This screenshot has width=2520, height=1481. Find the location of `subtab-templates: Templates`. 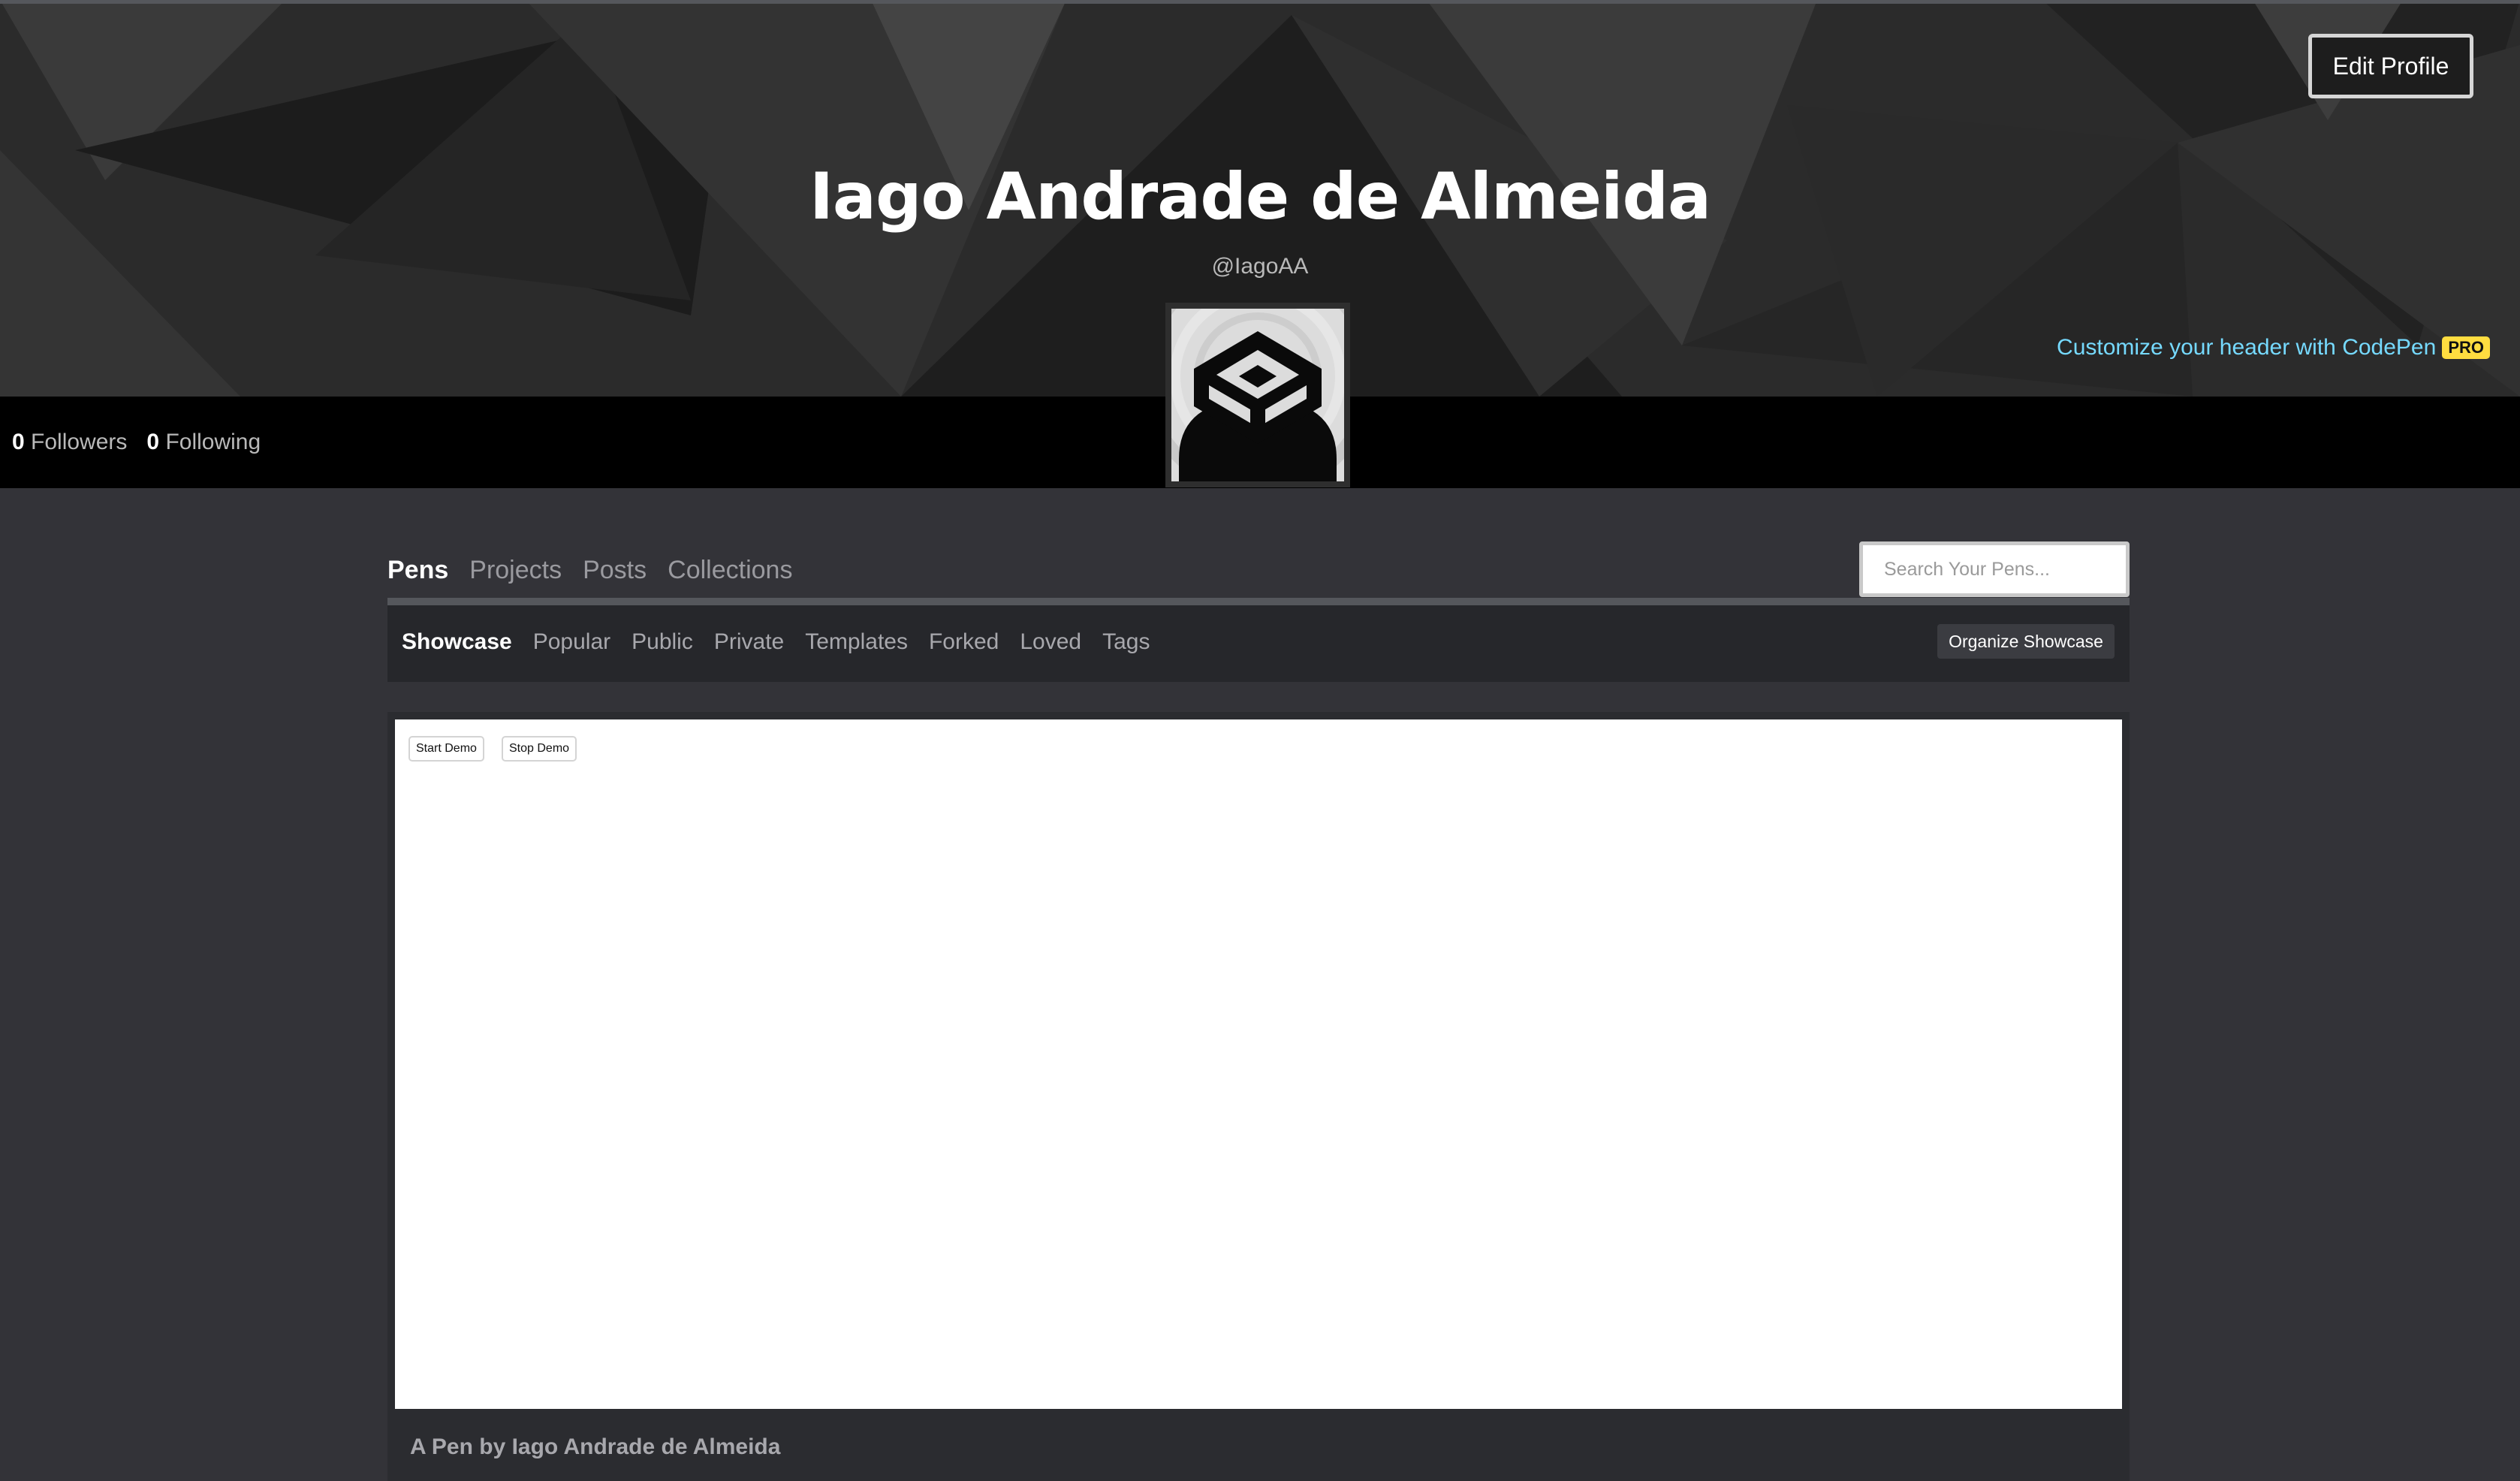

subtab-templates: Templates is located at coordinates (856, 642).